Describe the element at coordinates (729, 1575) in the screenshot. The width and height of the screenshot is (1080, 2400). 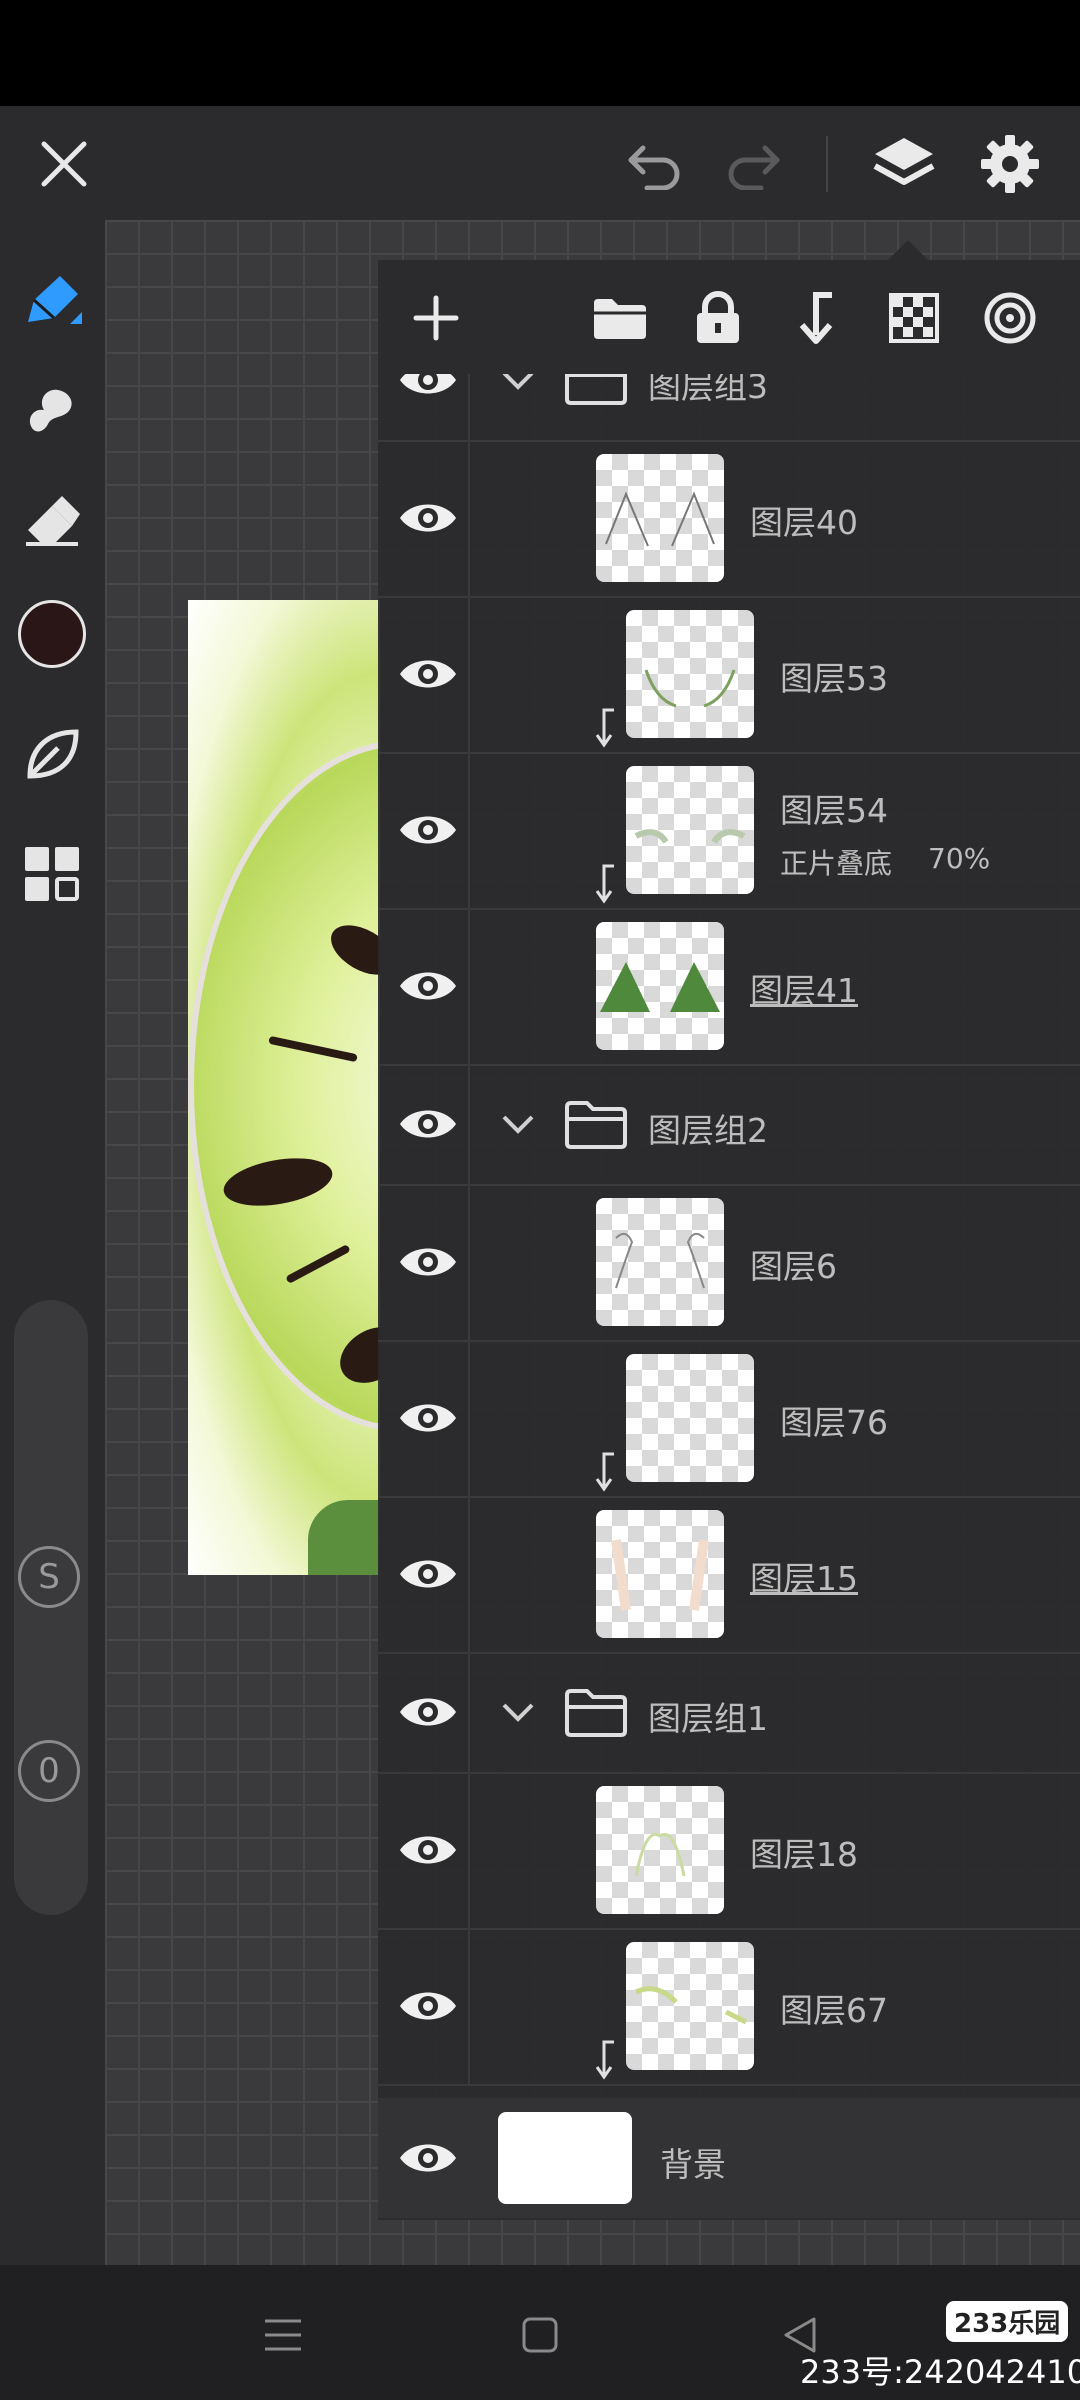
I see `layer-row: 图层15` at that location.